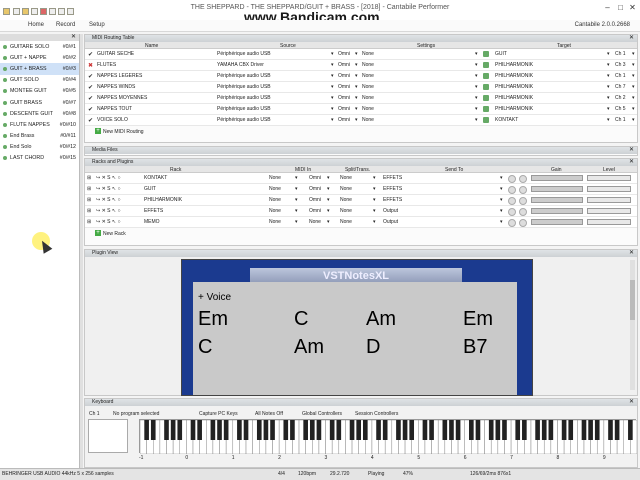 This screenshot has height=480, width=640. Describe the element at coordinates (361, 189) in the screenshot. I see `rack-row: ⊞ ↪ ✕ S ↖ ○ GUIT None ▾ Omni ▾ None ▾ EFFETS ▾` at that location.